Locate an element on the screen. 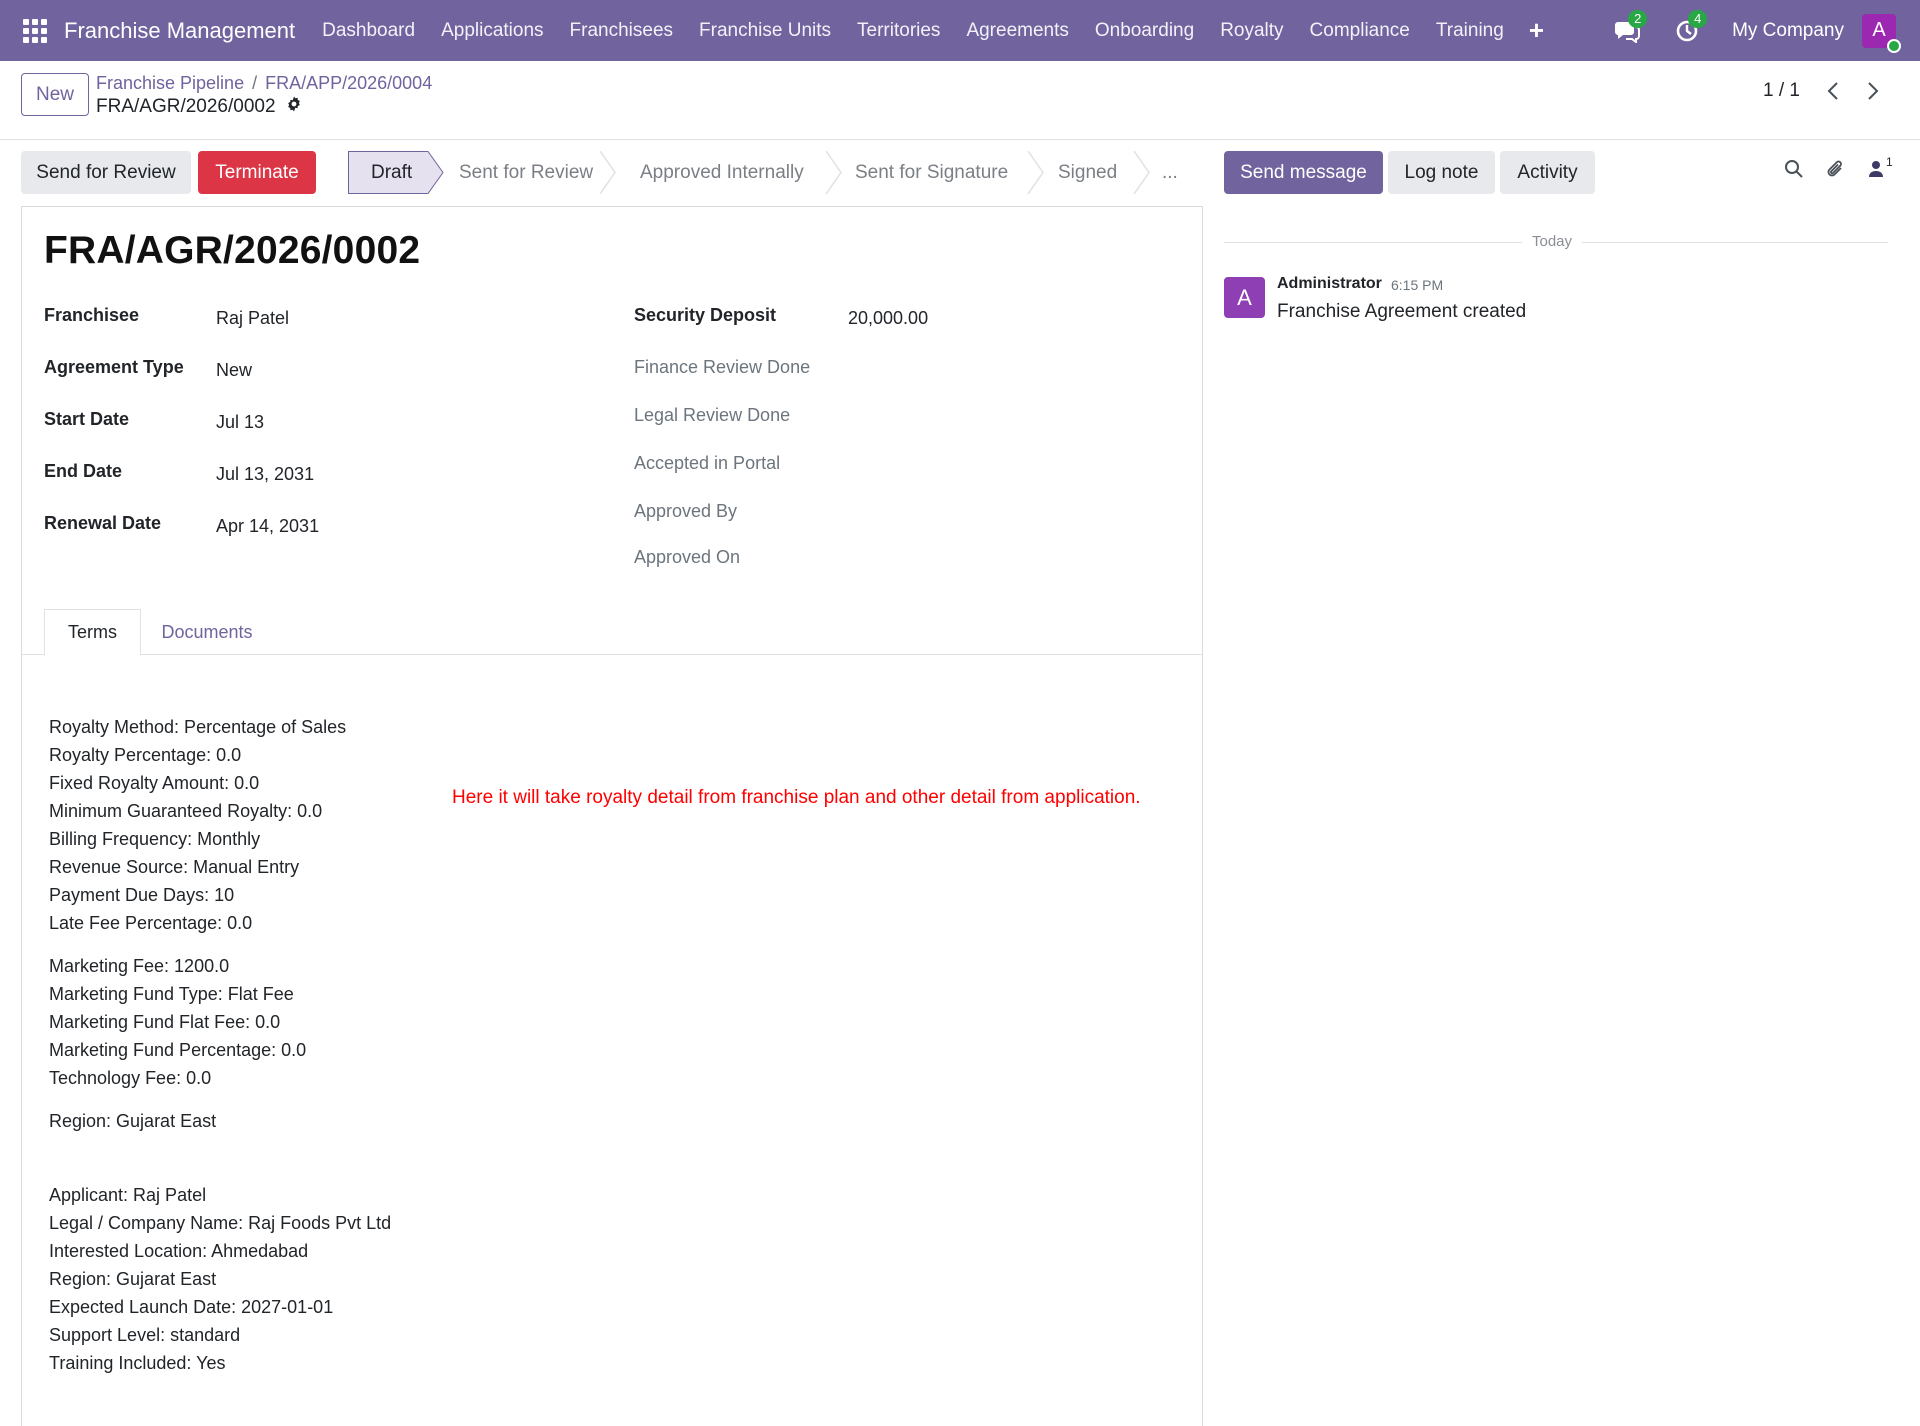 The height and width of the screenshot is (1426, 1920). notebook-tabs: Terms Documents is located at coordinates (612, 629).